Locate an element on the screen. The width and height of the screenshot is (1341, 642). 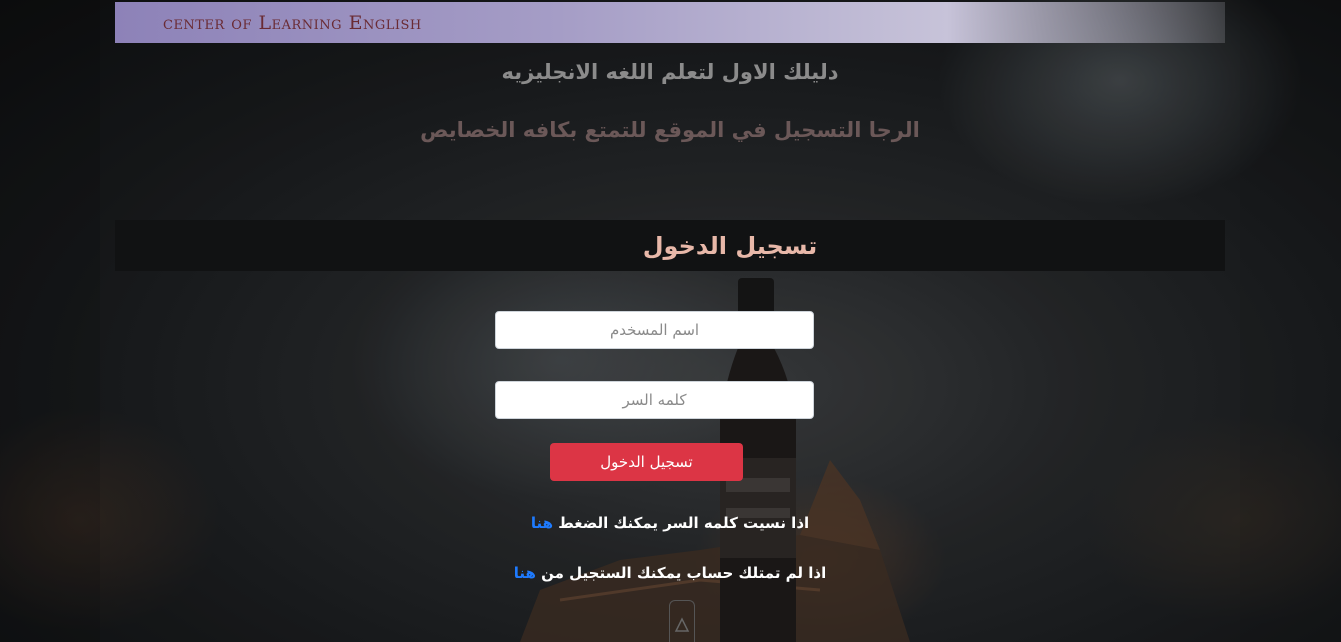
hero-title: دليلك الاول لتعلم اللغه الانجليزيه is located at coordinates (670, 72).